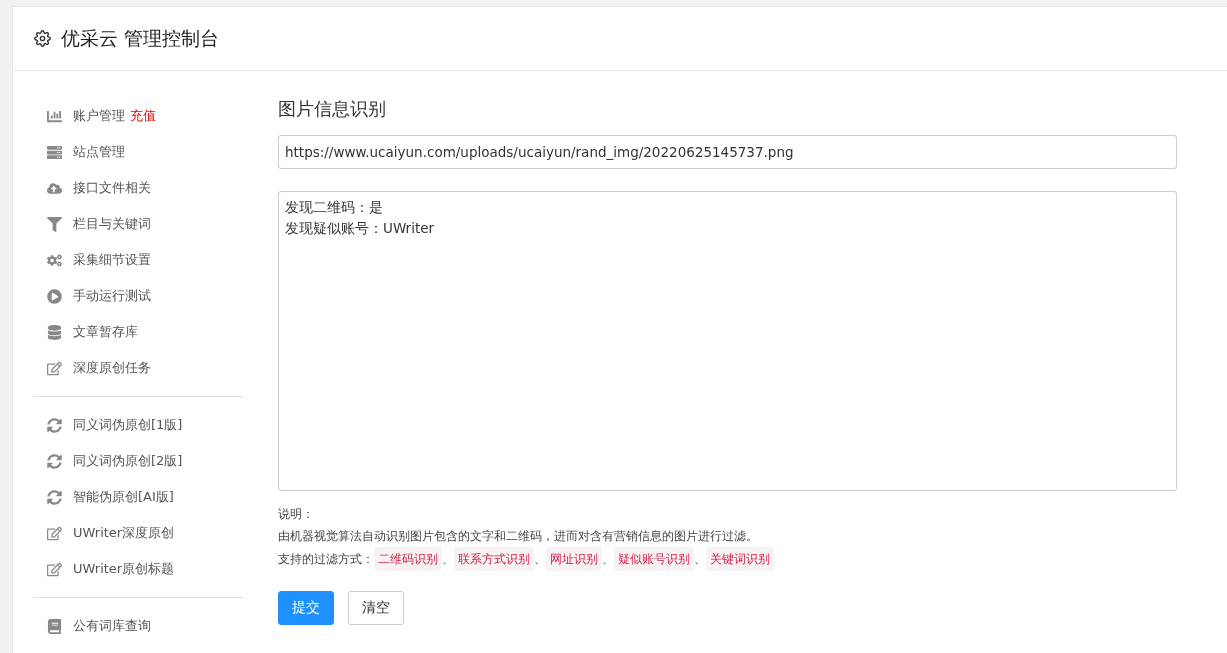  I want to click on cloud-upload-icon, so click(54, 188).